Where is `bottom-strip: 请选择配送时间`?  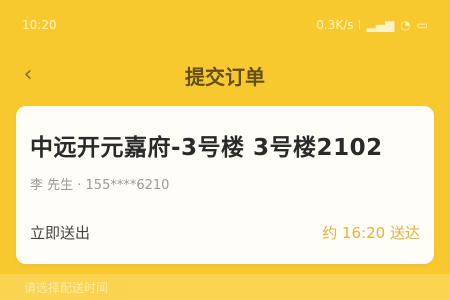
bottom-strip: 请选择配送时间 is located at coordinates (225, 287).